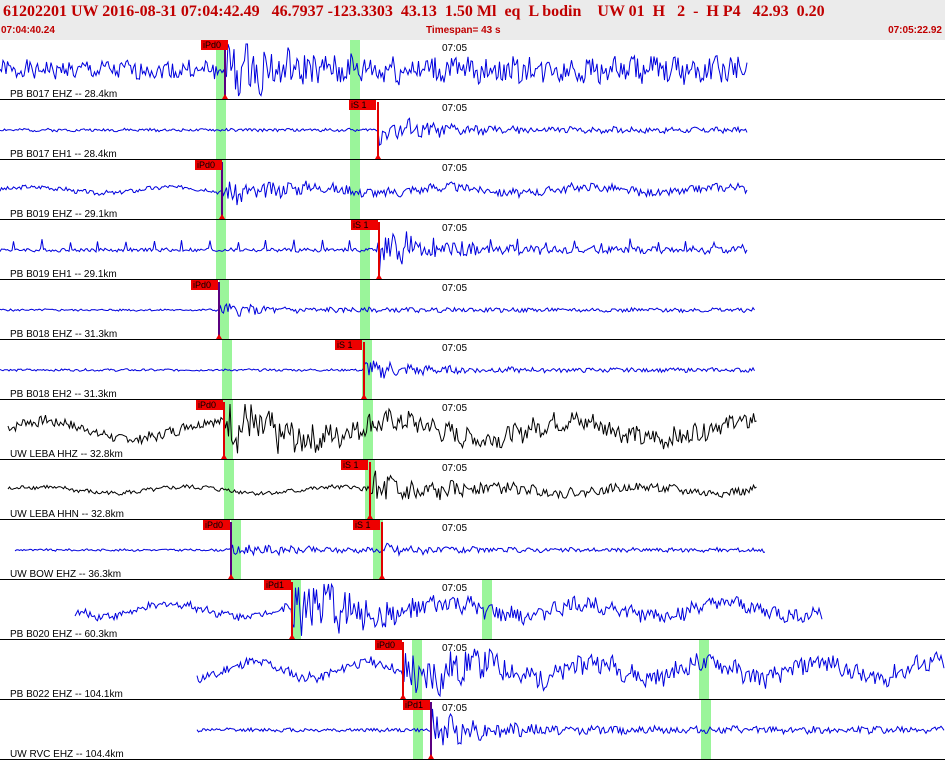  Describe the element at coordinates (66, 694) in the screenshot. I see `station-label: PB B022 EHZ -- 104.1km` at that location.